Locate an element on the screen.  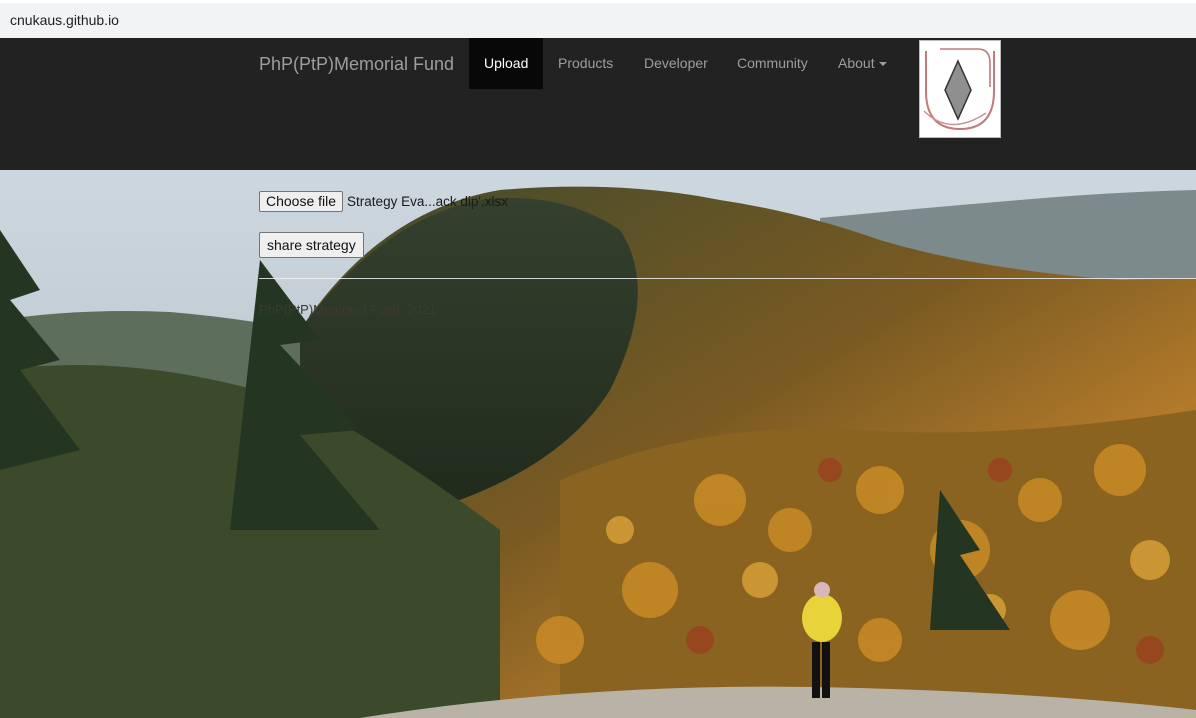
nav-item-developer: Developer is located at coordinates (676, 63).